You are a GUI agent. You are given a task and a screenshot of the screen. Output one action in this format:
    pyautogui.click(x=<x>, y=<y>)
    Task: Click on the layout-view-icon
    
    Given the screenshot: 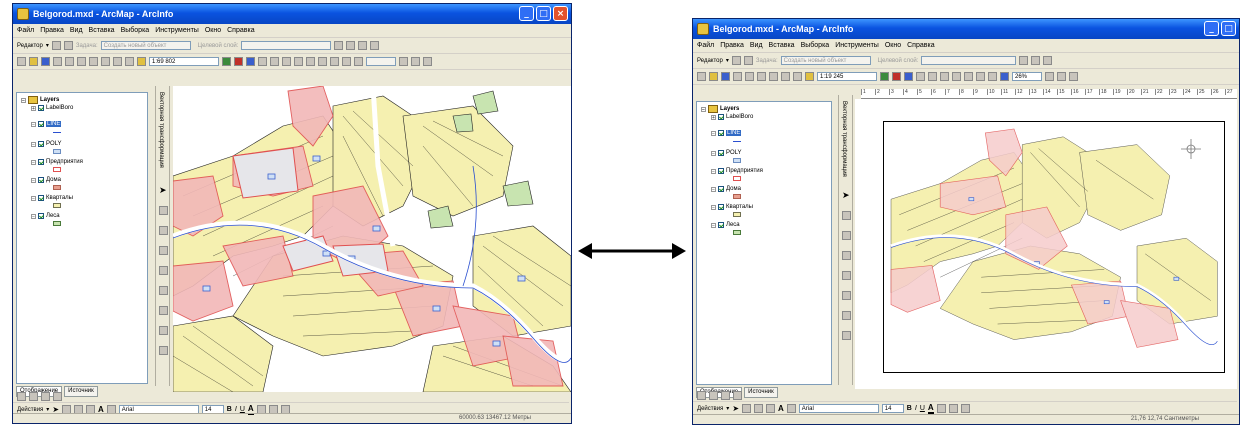 What is the action you would take?
    pyautogui.click(x=33, y=396)
    